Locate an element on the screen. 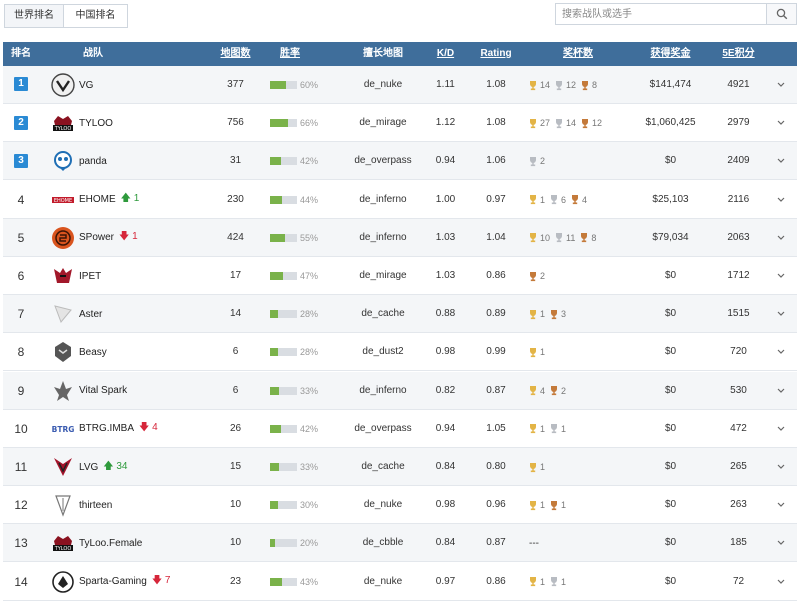  rating-value: 0.80 is located at coordinates (496, 466).